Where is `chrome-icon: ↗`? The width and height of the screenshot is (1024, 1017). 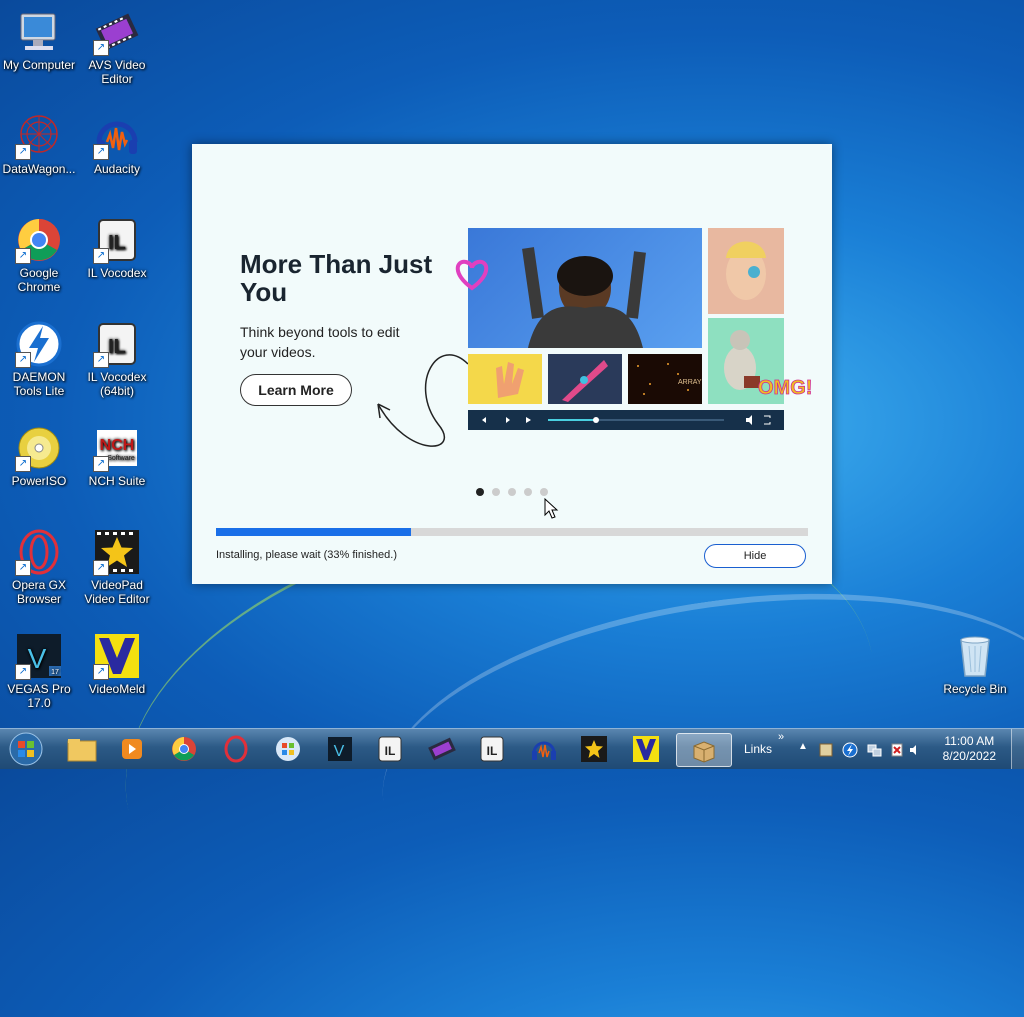
chrome-icon: ↗ is located at coordinates (39, 240).